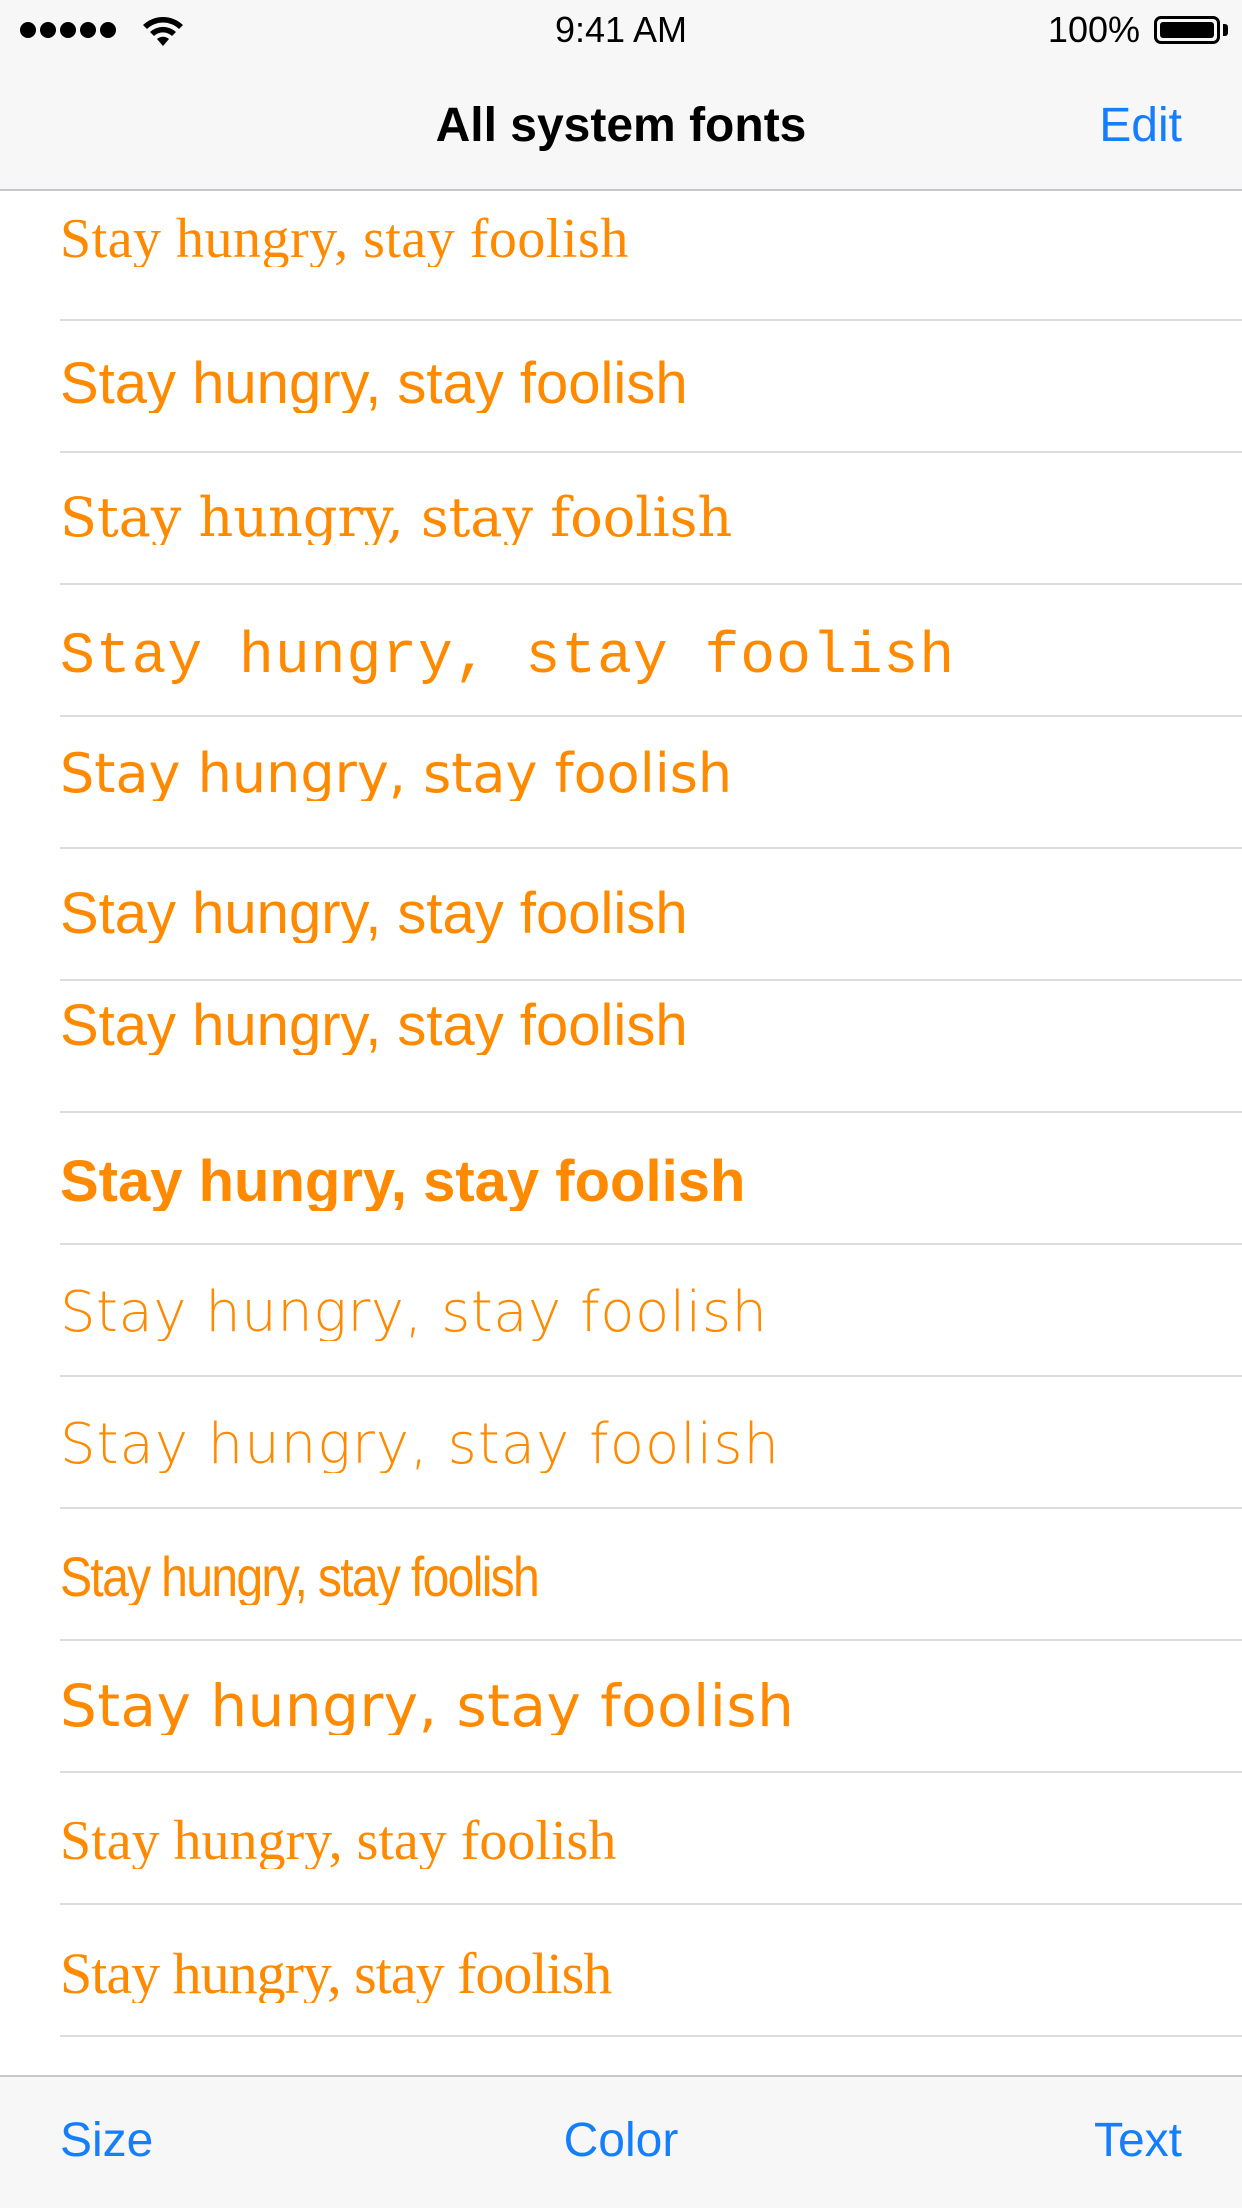 The height and width of the screenshot is (2208, 1242). What do you see at coordinates (621, 30) in the screenshot?
I see `status-bar: 9:41 AM 100%` at bounding box center [621, 30].